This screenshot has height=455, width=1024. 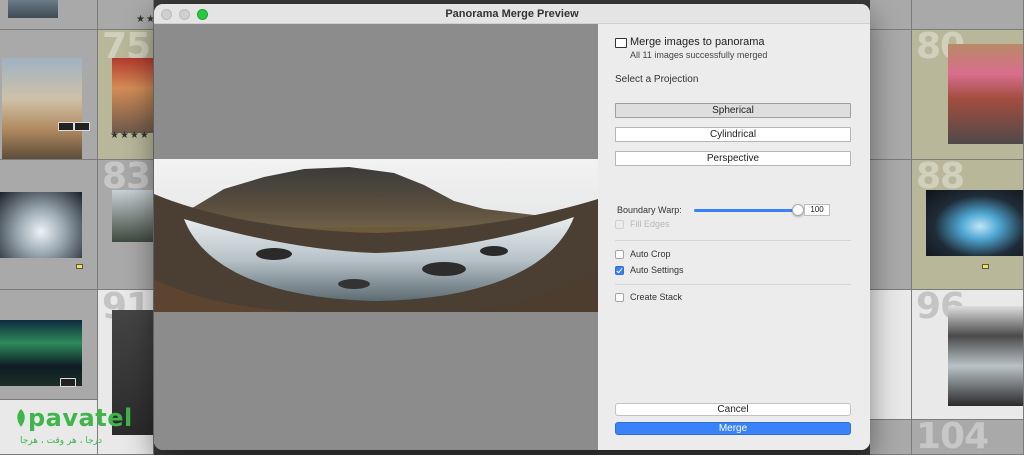 I want to click on merge-message-title: Merge images to panorama, so click(x=697, y=42).